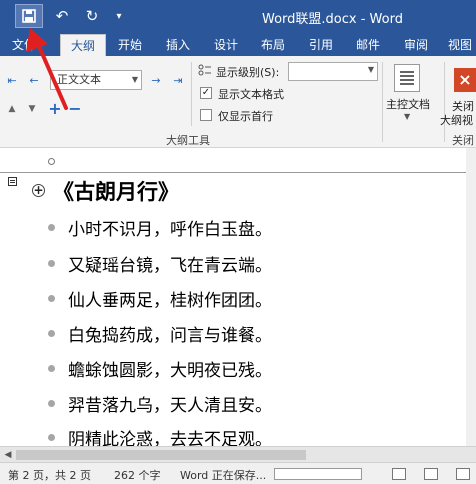 This screenshot has width=476, height=484. I want to click on arrow-left-icon: ←, so click(34, 80).